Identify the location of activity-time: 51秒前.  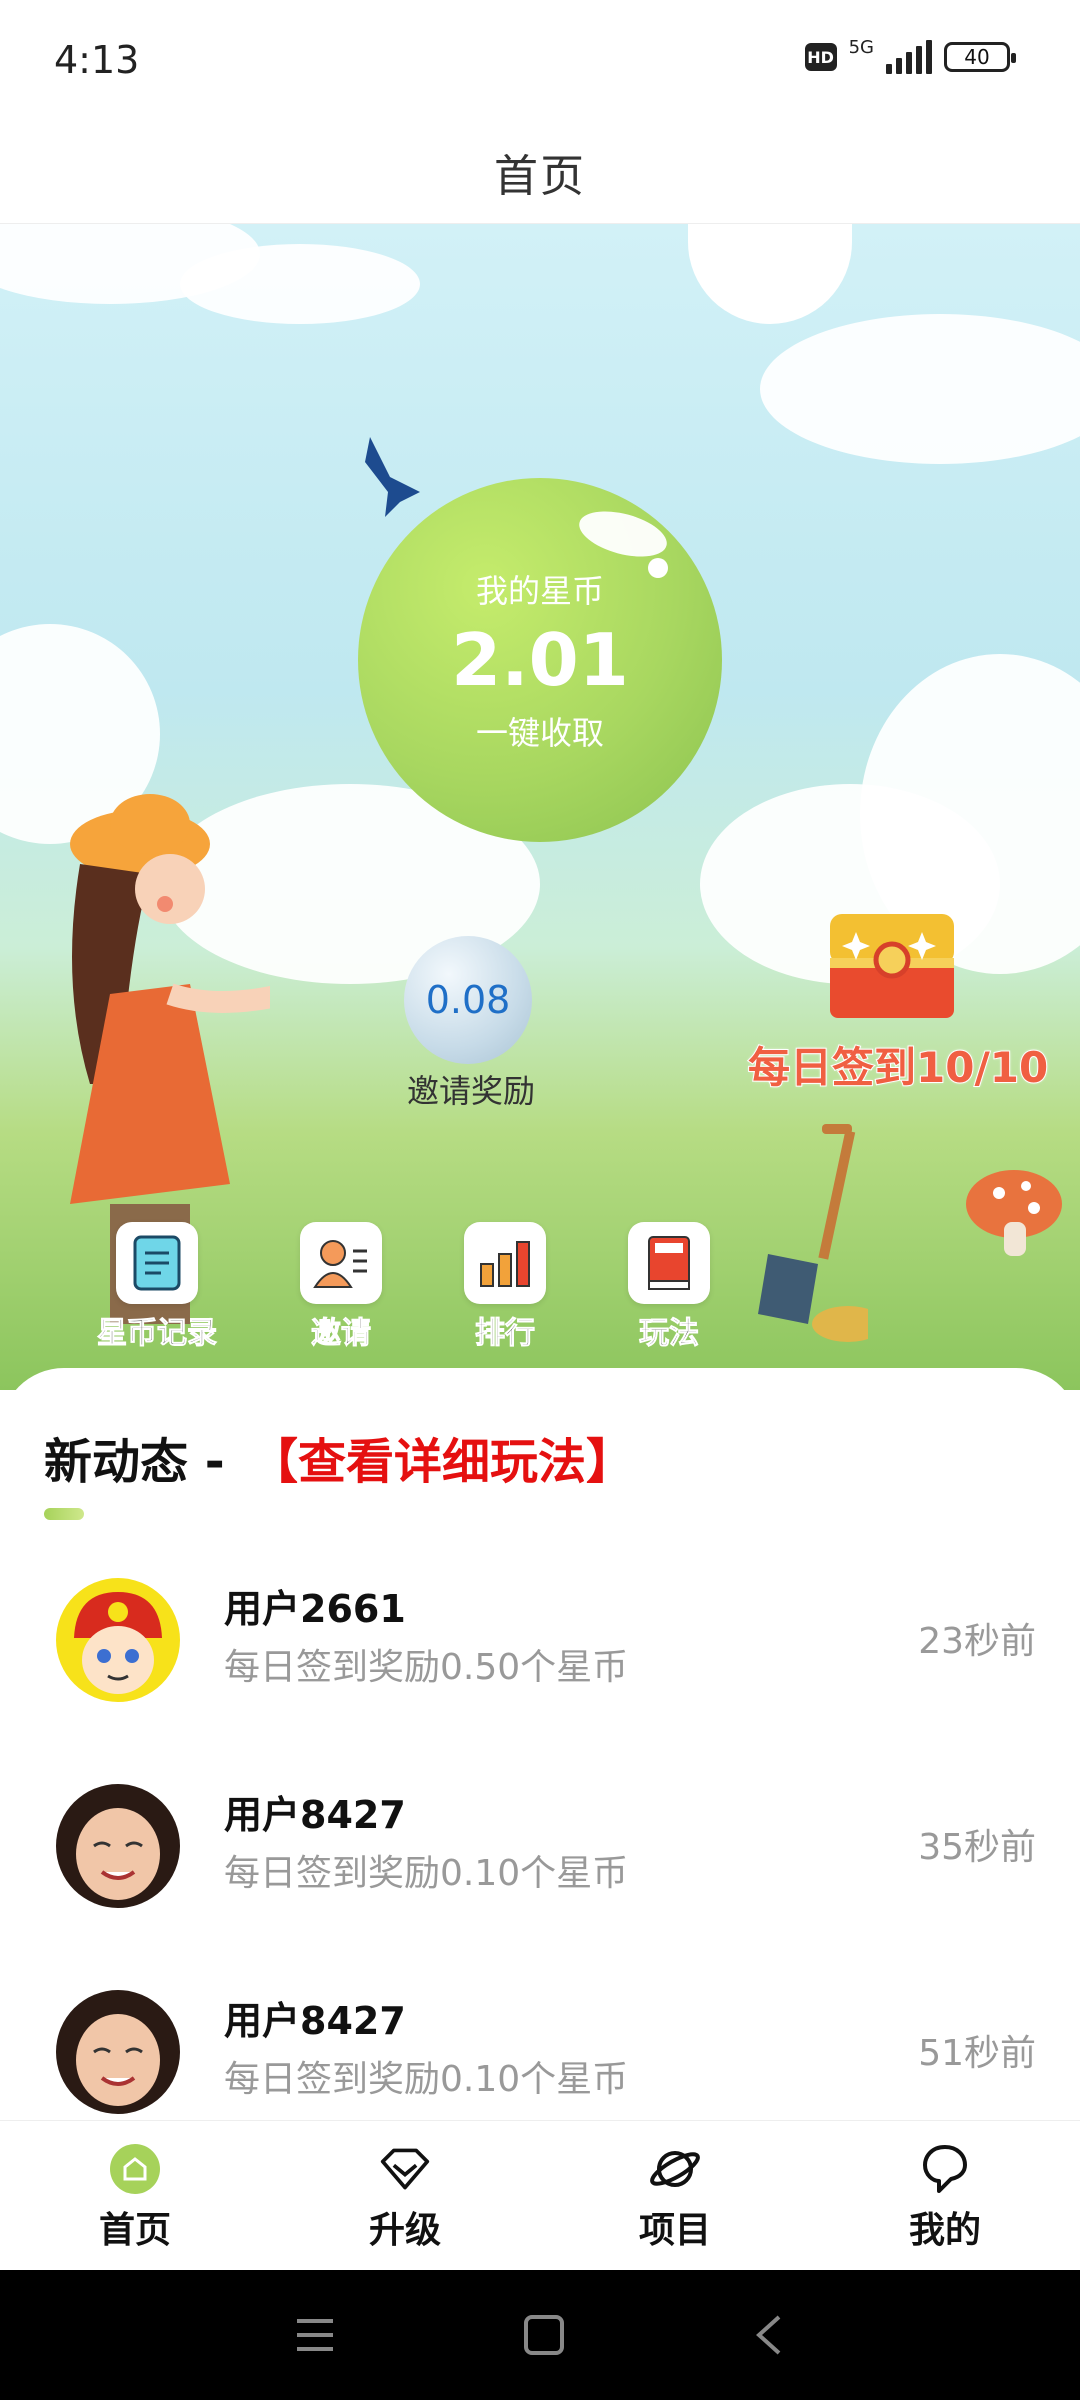
(977, 2053).